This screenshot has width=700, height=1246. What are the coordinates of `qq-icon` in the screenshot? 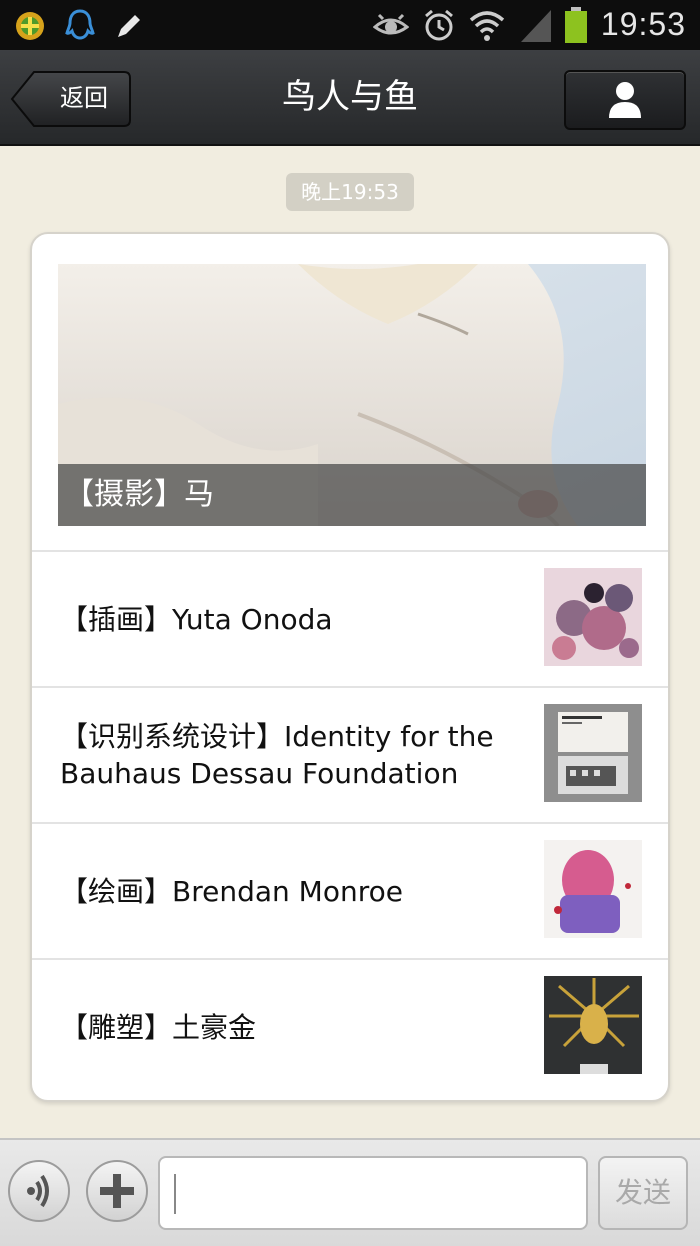 It's located at (80, 24).